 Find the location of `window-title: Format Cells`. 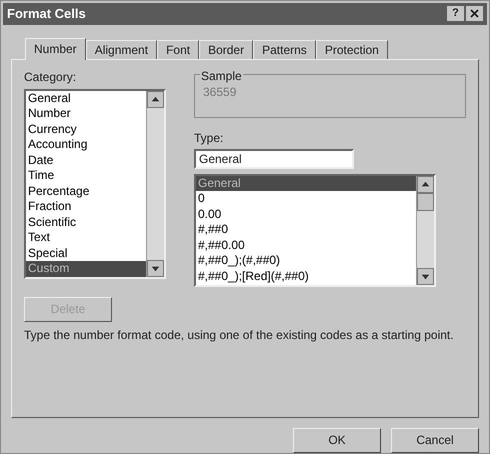

window-title: Format Cells is located at coordinates (46, 14).